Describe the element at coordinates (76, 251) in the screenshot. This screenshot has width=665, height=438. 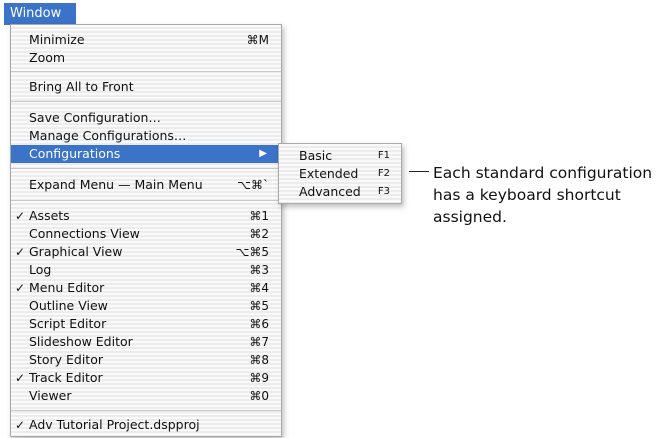
I see `menu-item-label: Graphical View` at that location.